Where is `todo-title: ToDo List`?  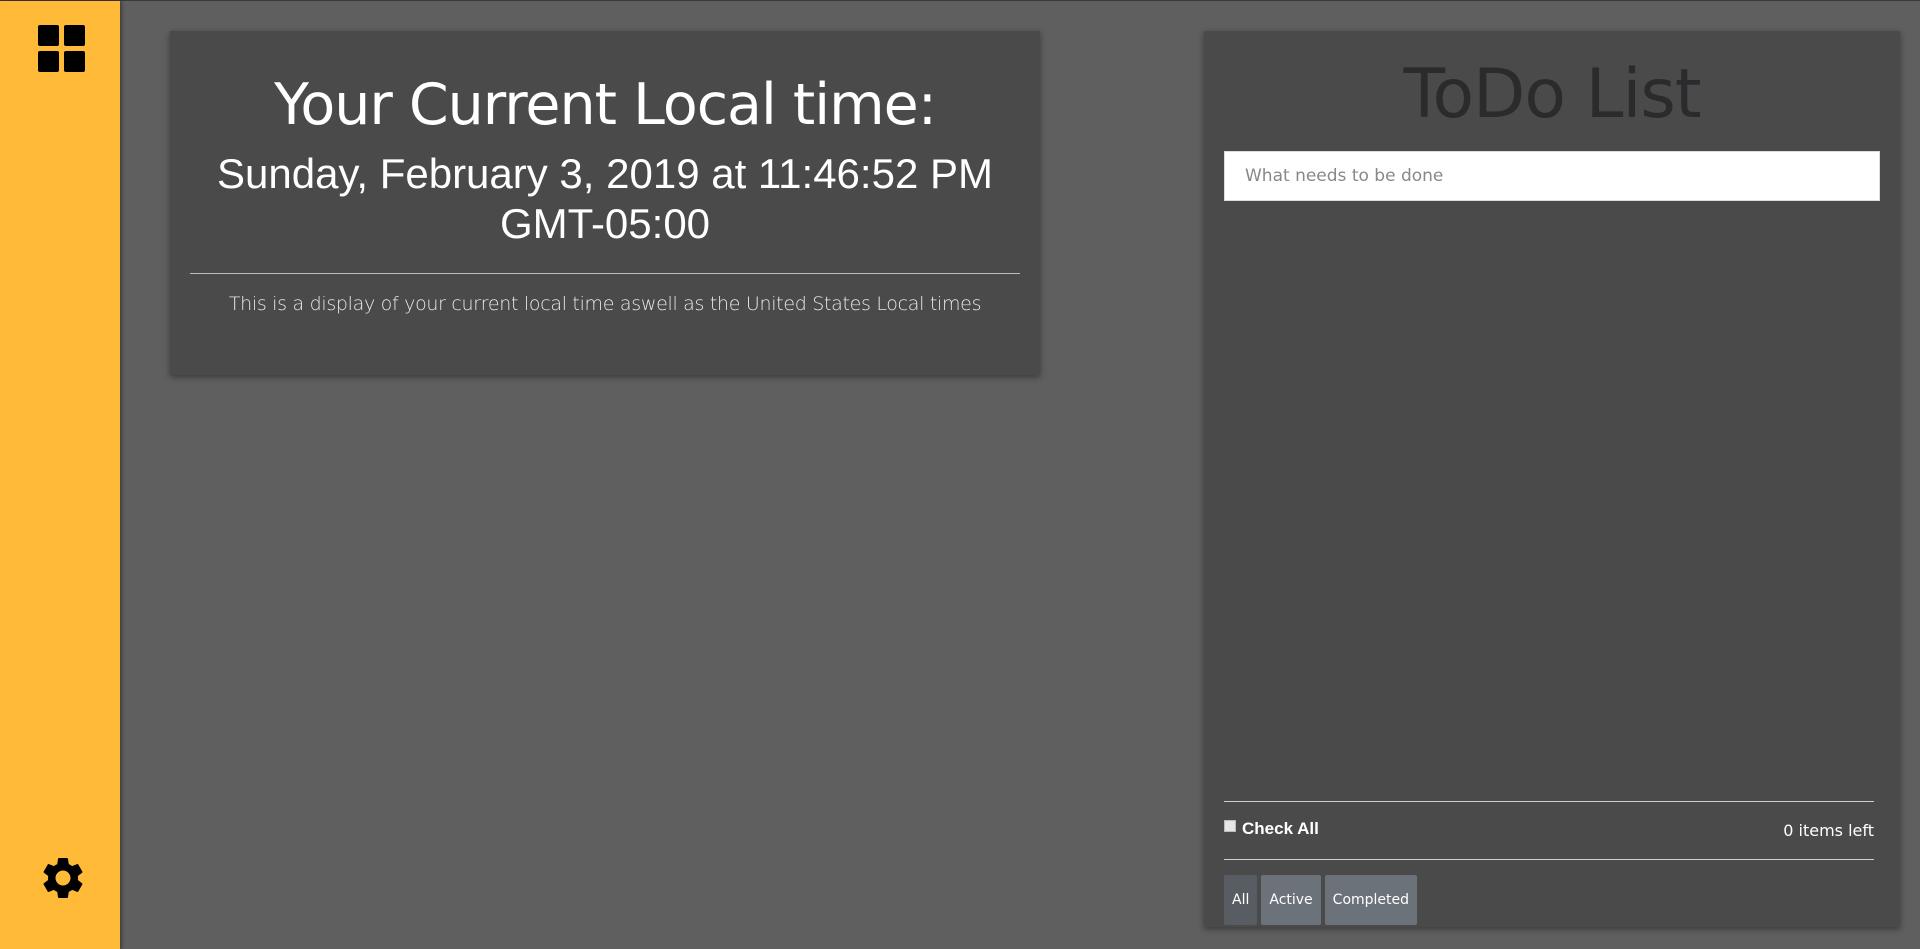 todo-title: ToDo List is located at coordinates (1552, 94).